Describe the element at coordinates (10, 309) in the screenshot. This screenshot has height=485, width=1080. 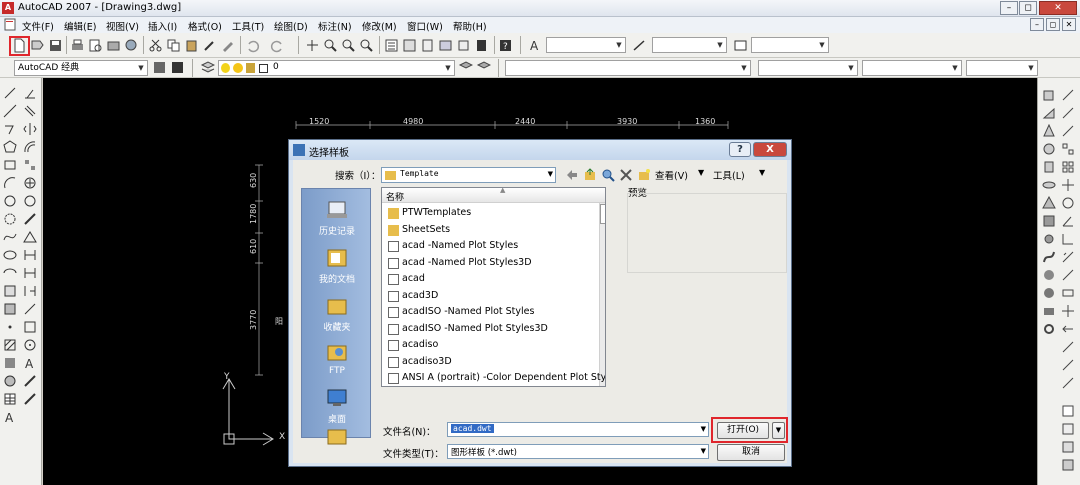
I see `make-block-icon` at that location.